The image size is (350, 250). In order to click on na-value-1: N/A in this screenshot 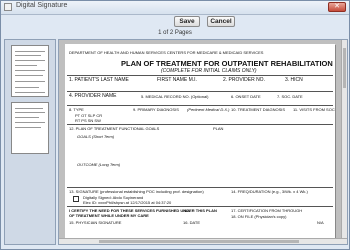, I will do `click(186, 210)`.